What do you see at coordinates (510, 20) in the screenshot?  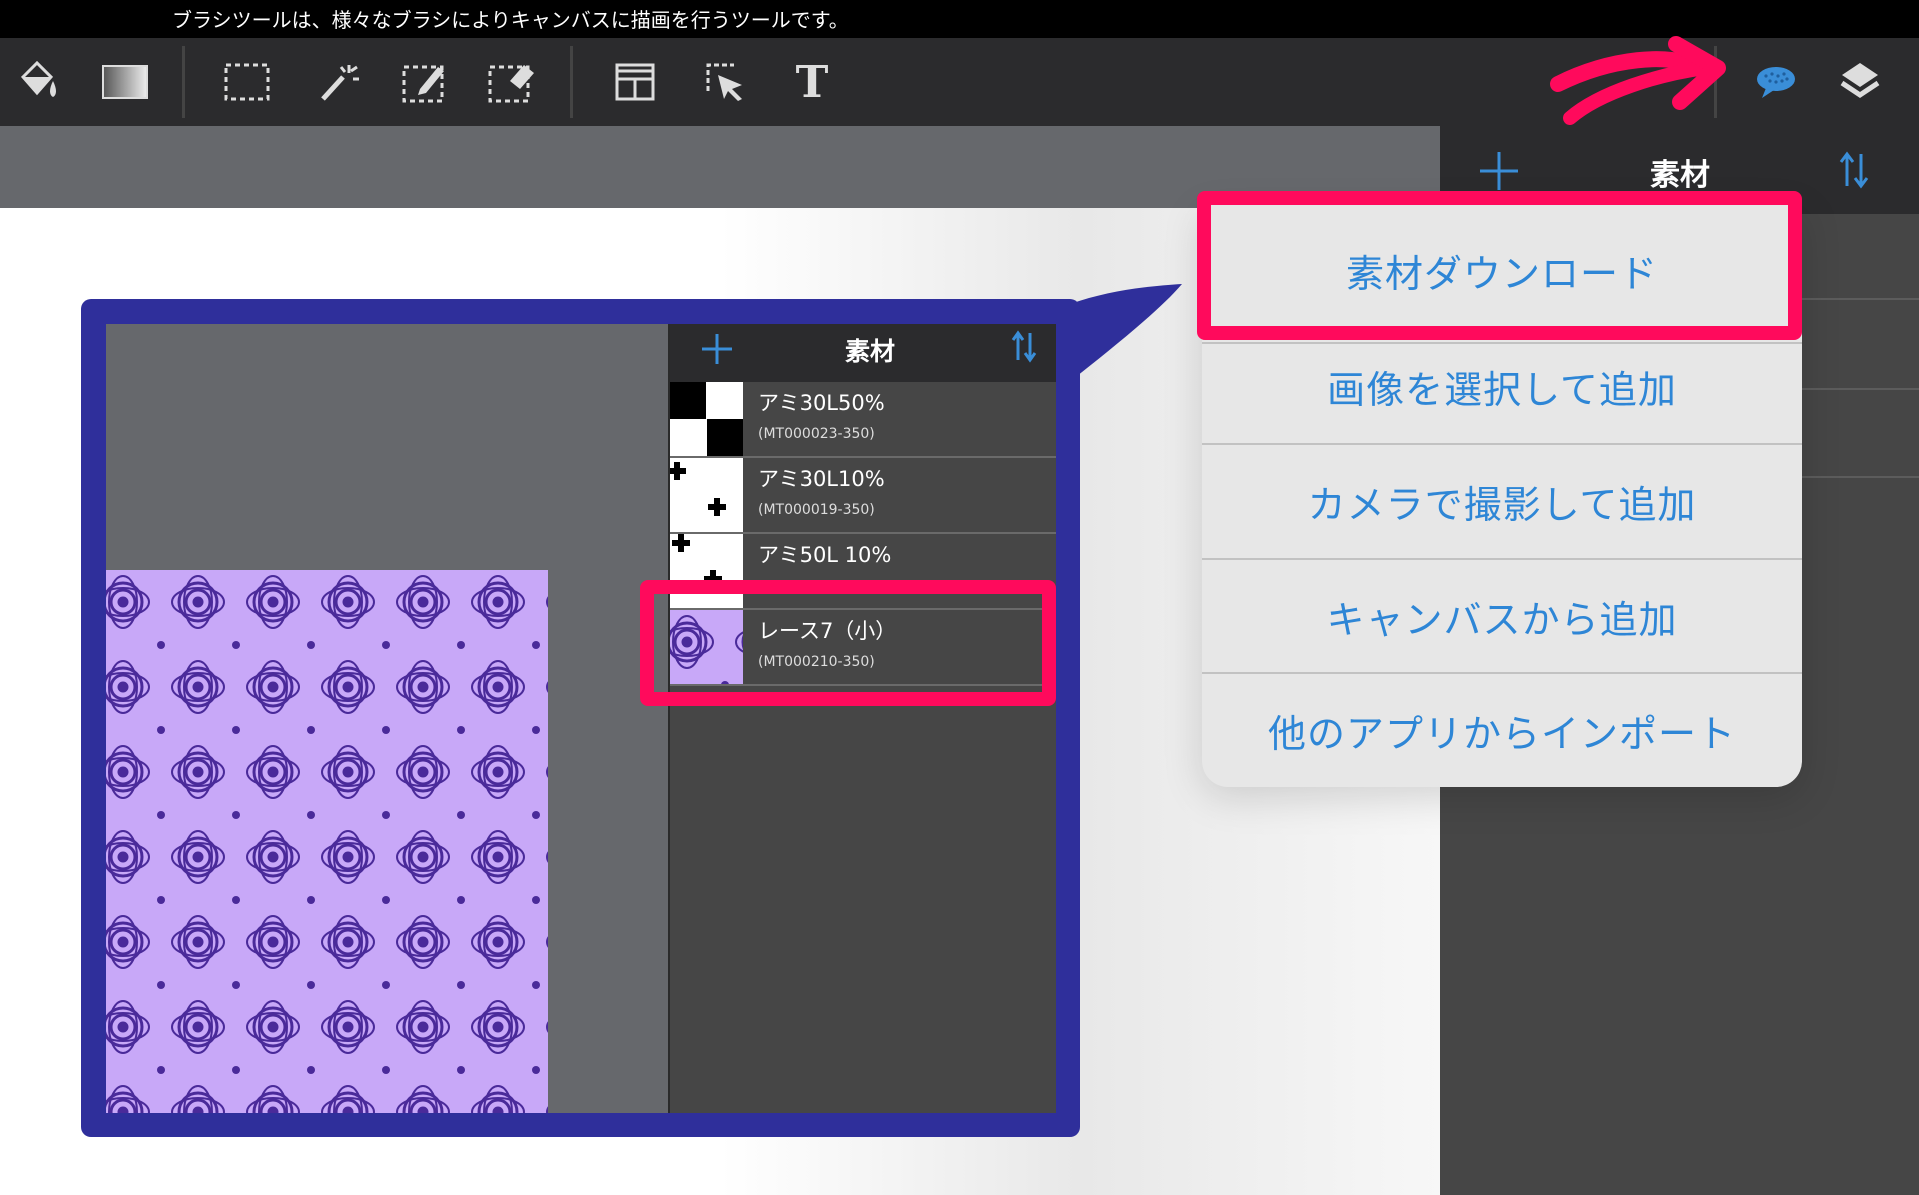 I see `tool-hint-text: ブラシツールは、様々なブラシによりキャンバスに描画を行うツールです。` at bounding box center [510, 20].